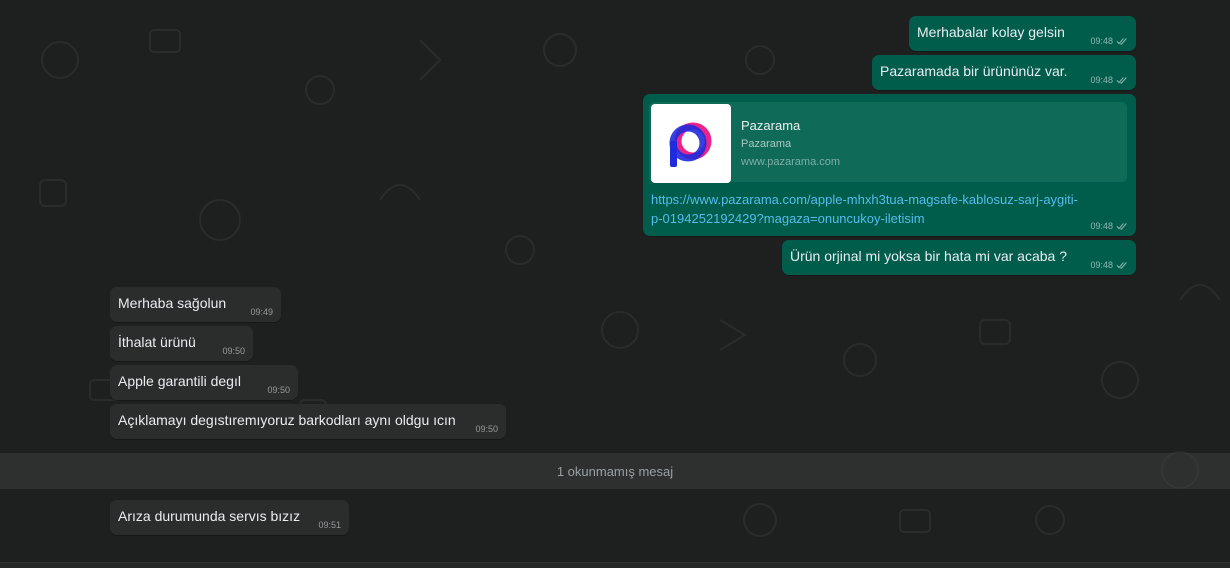 This screenshot has width=1230, height=568. I want to click on message-time: 09:49, so click(261, 312).